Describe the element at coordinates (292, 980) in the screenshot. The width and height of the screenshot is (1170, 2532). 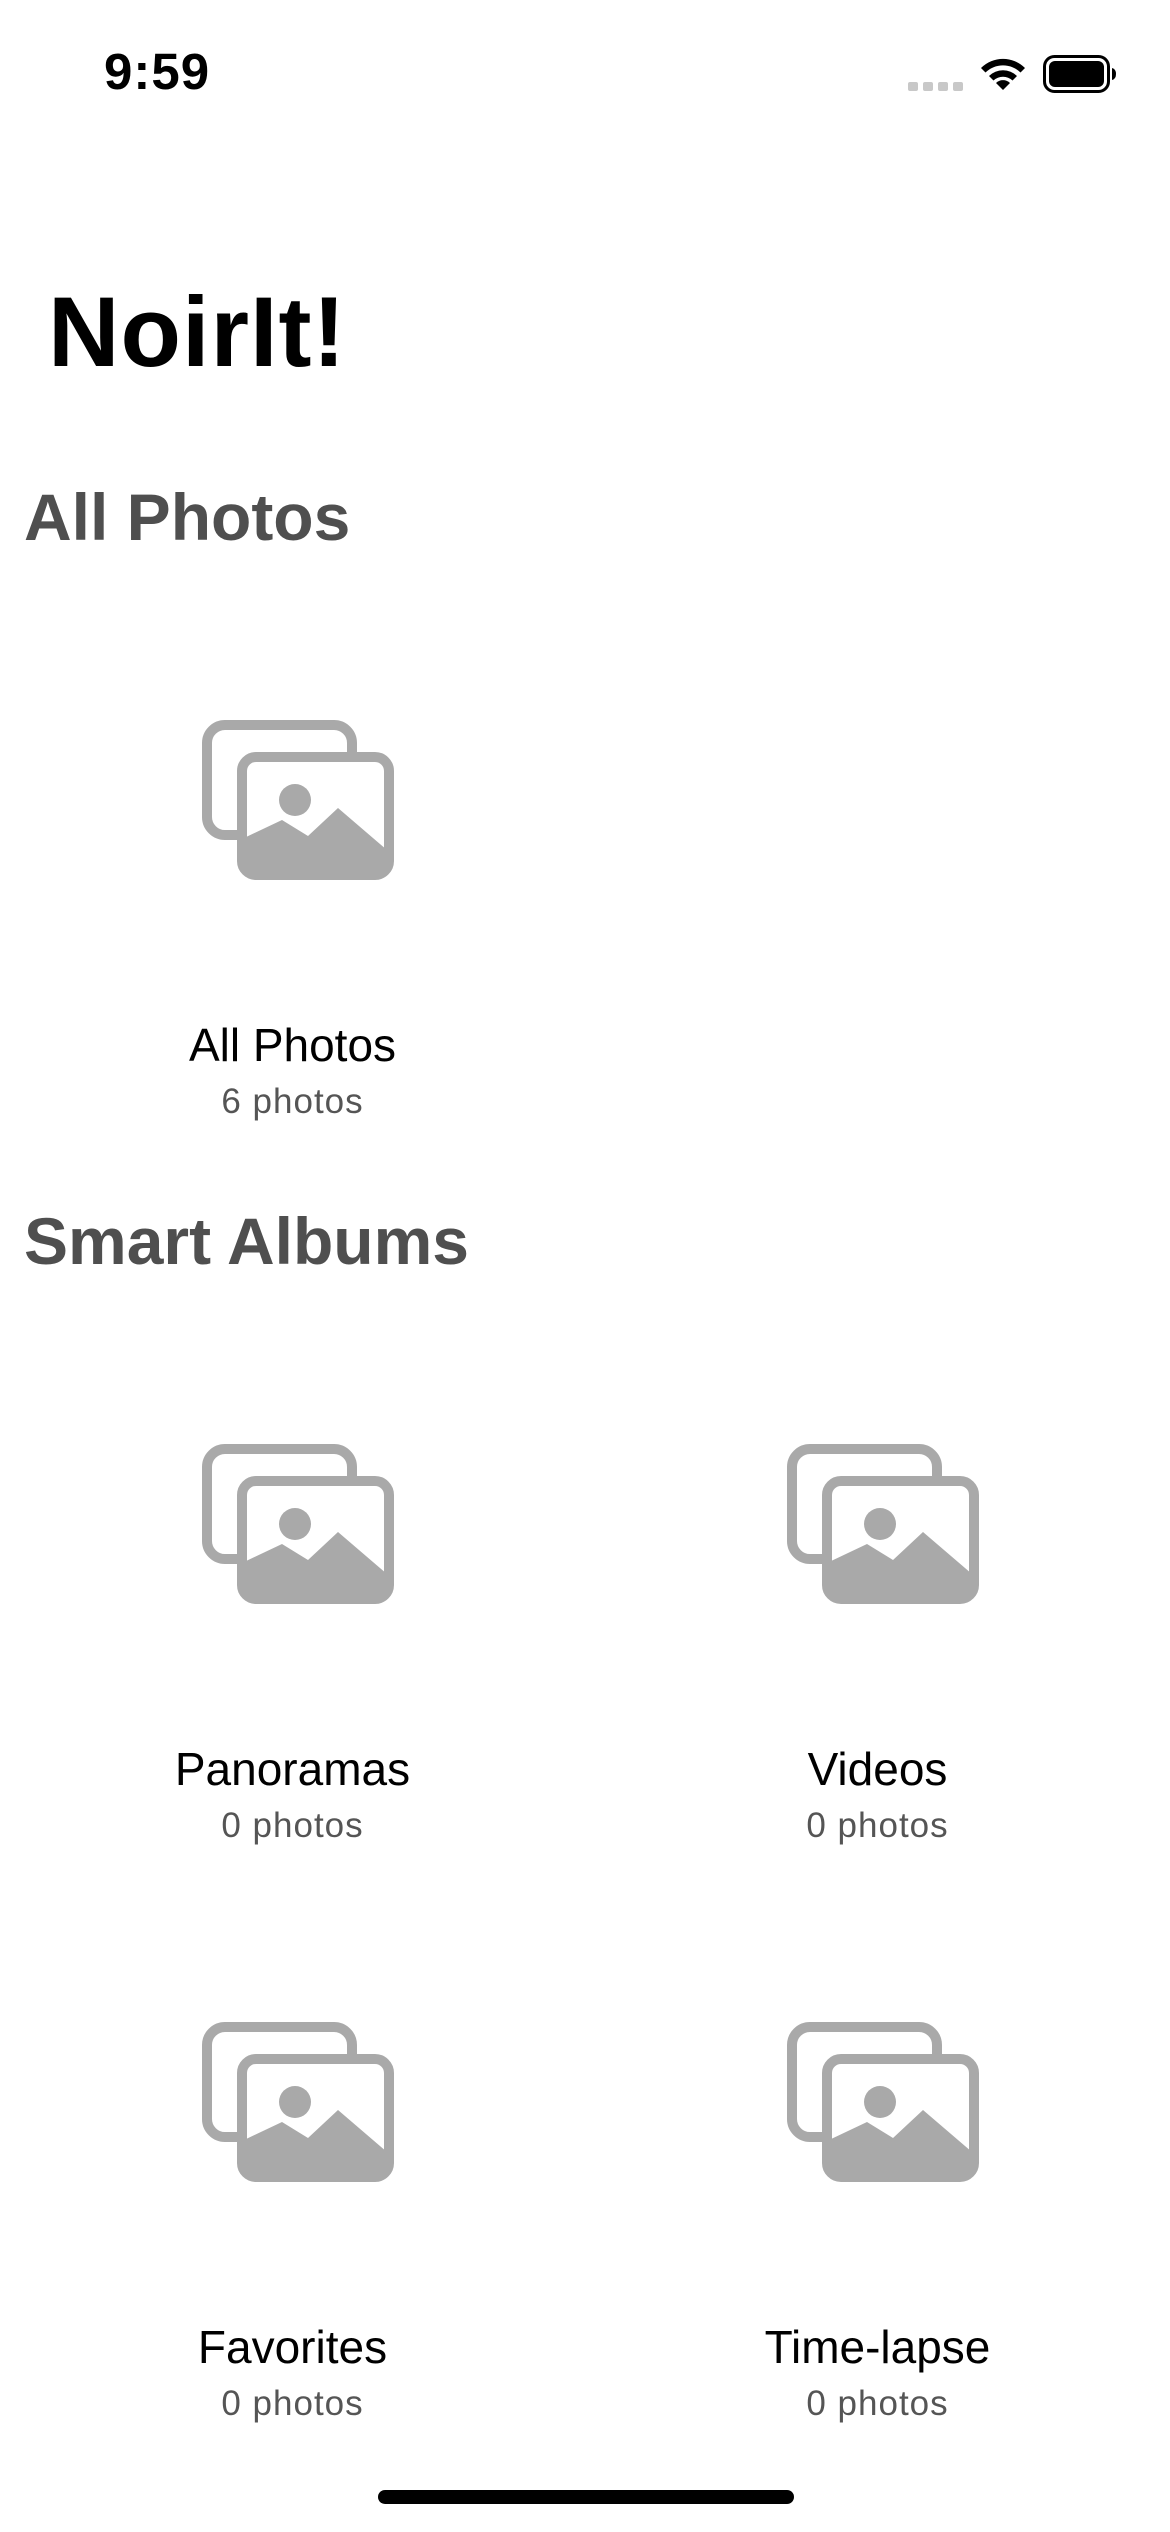
I see `album-tile-all-photos: All Photos 6 photos` at that location.